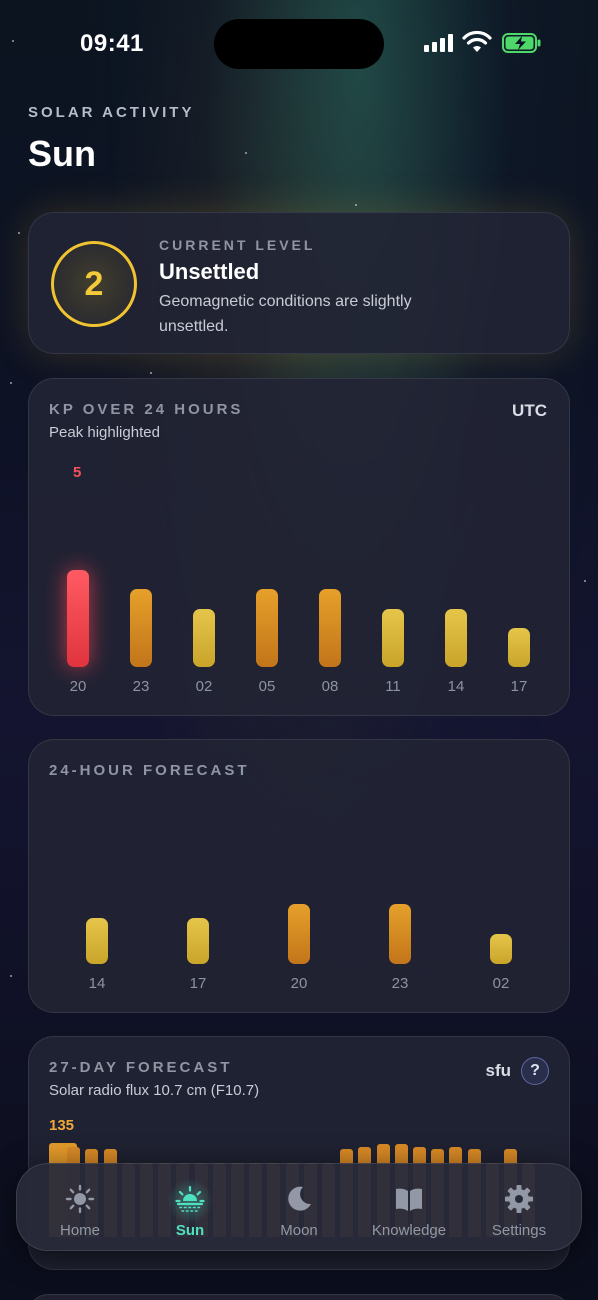  Describe the element at coordinates (521, 43) in the screenshot. I see `battery-charging-icon` at that location.